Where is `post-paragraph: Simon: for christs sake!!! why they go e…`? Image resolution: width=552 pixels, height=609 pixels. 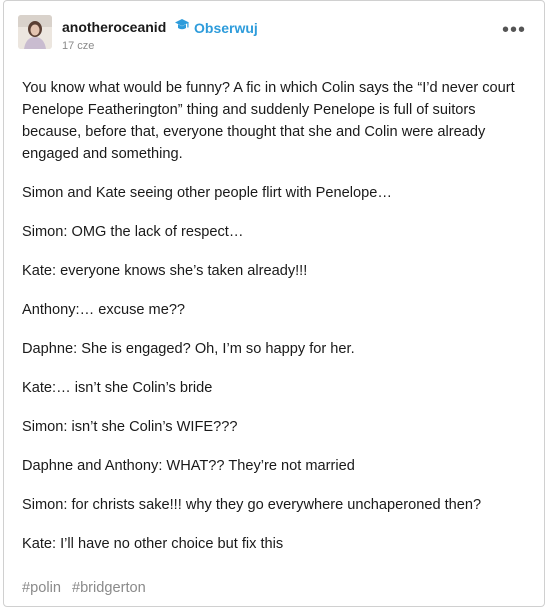
post-paragraph: Simon: for christs sake!!! why they go e… is located at coordinates (252, 505).